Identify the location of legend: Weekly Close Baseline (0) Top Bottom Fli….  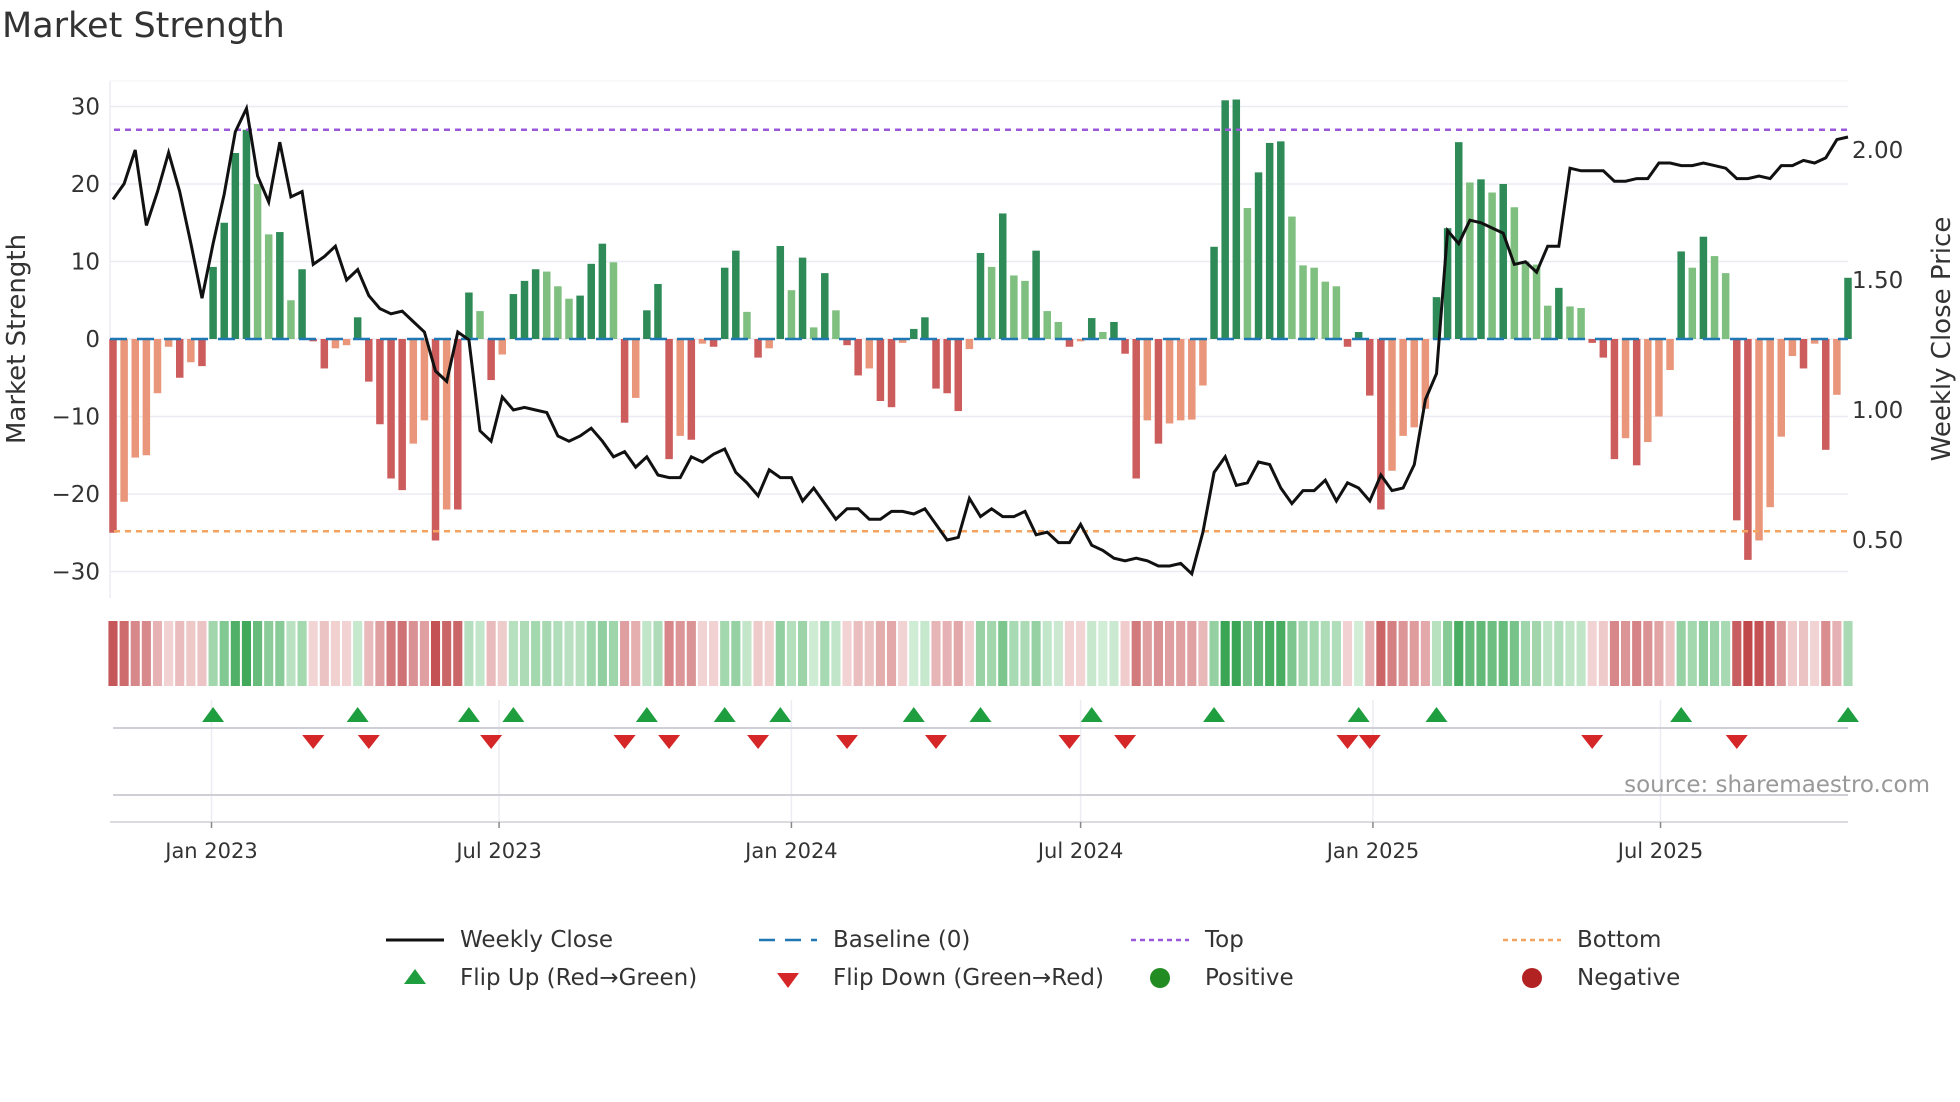
(980, 962).